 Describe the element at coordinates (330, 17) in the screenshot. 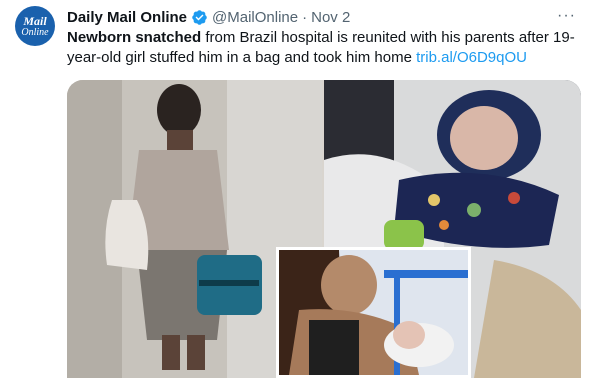

I see `tweet-date: Nov 2` at that location.